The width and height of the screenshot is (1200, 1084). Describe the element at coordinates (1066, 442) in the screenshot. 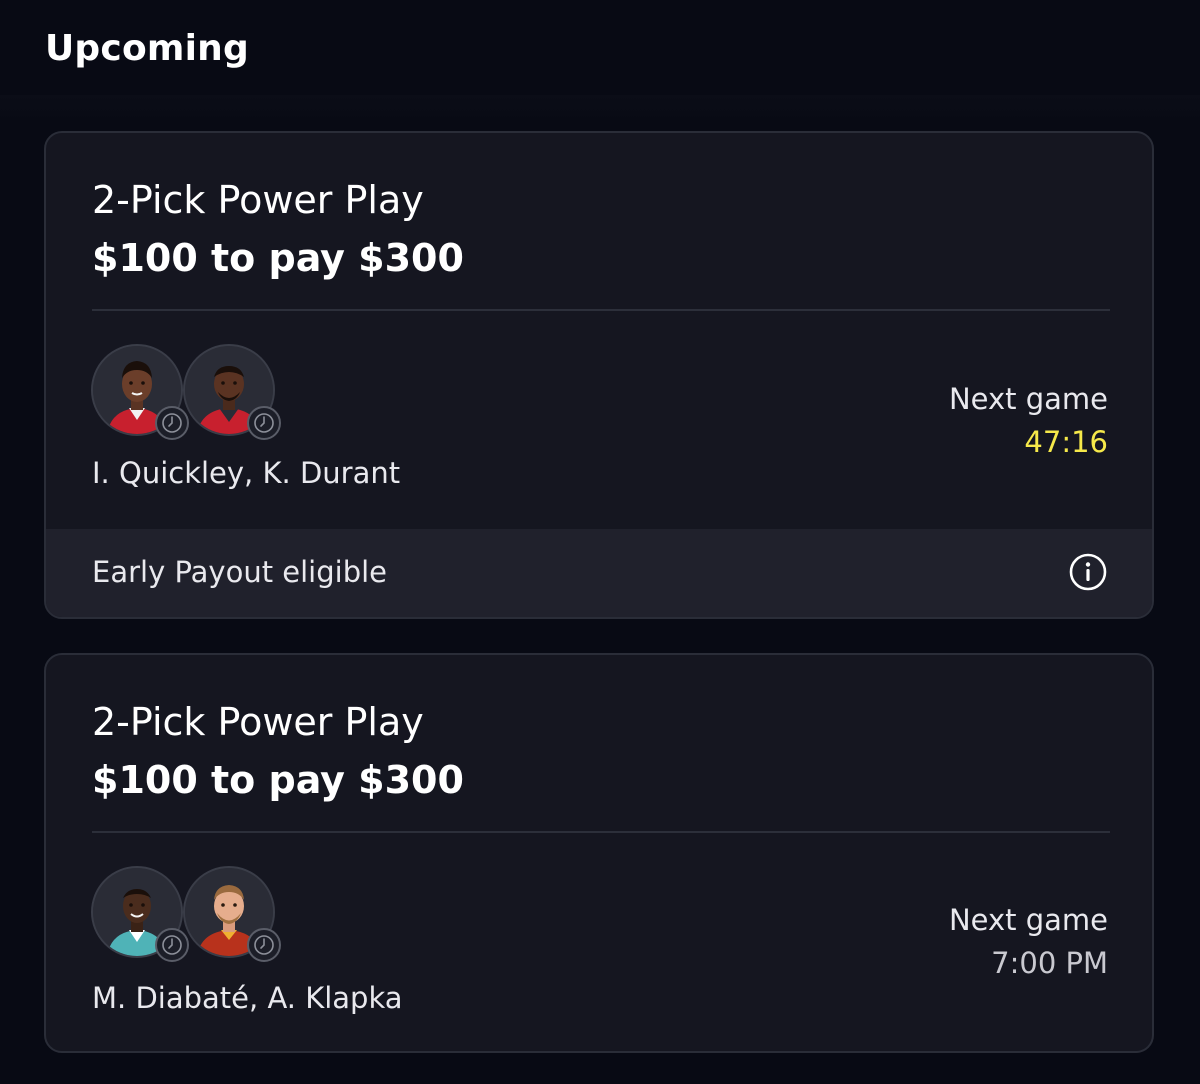

I see `next-game-countdown: 47:16` at that location.